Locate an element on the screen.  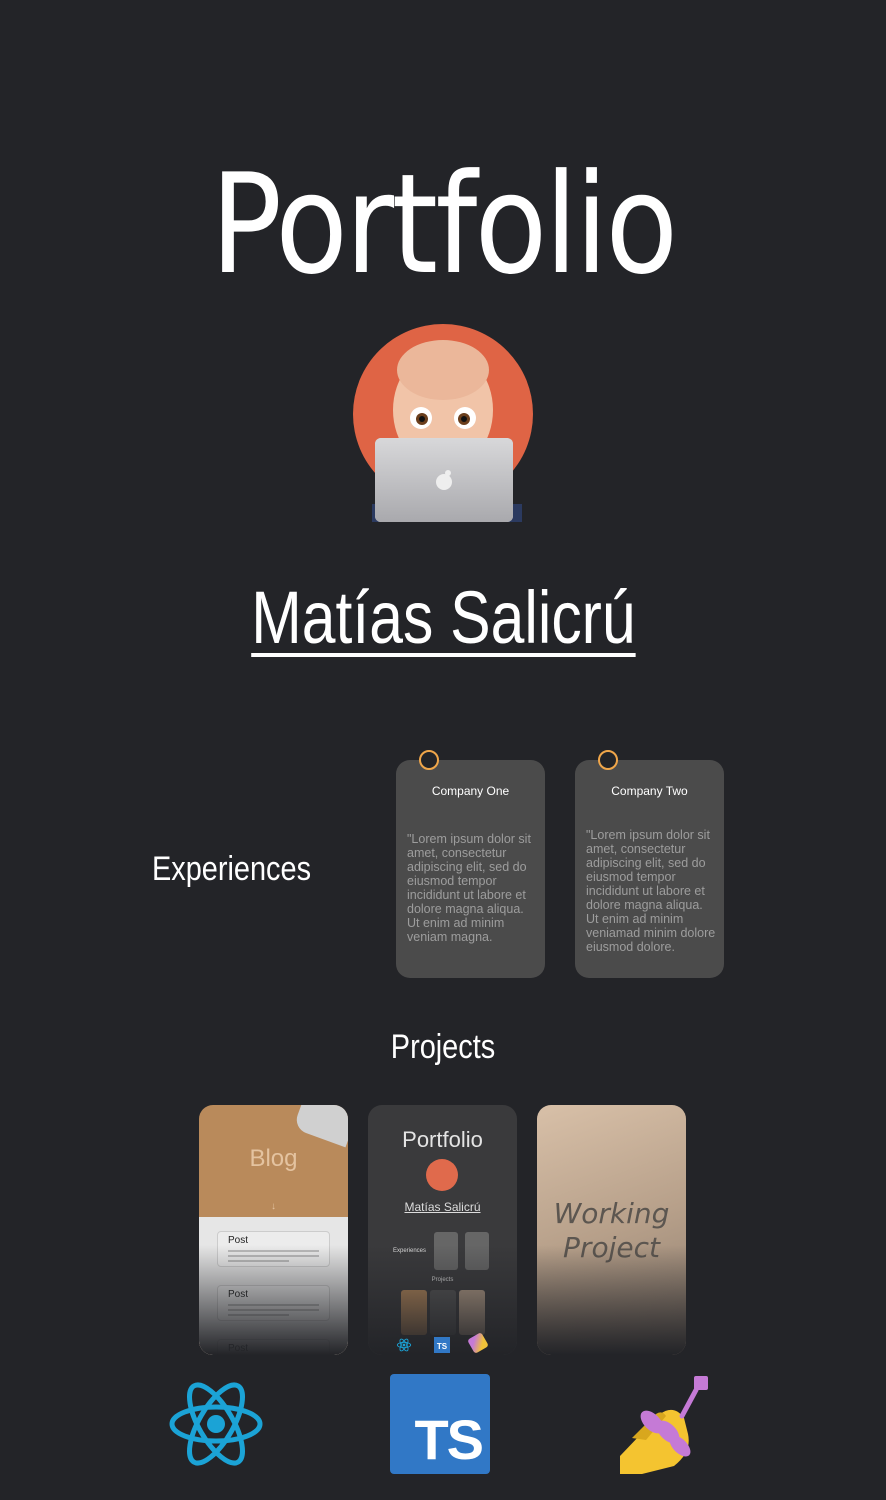
experience-company: Company Two is located at coordinates (649, 791).